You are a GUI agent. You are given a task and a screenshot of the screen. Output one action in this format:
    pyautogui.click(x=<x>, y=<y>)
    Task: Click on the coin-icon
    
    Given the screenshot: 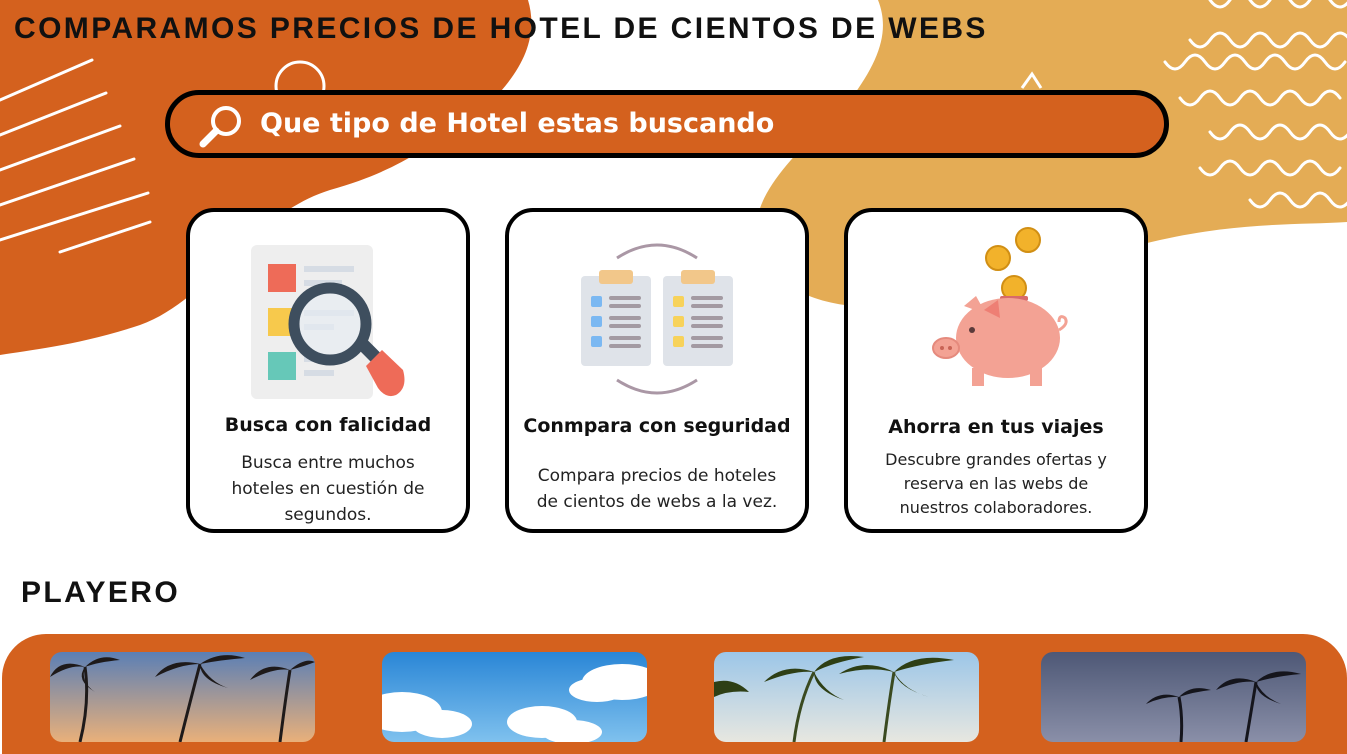 What is the action you would take?
    pyautogui.click(x=1013, y=264)
    